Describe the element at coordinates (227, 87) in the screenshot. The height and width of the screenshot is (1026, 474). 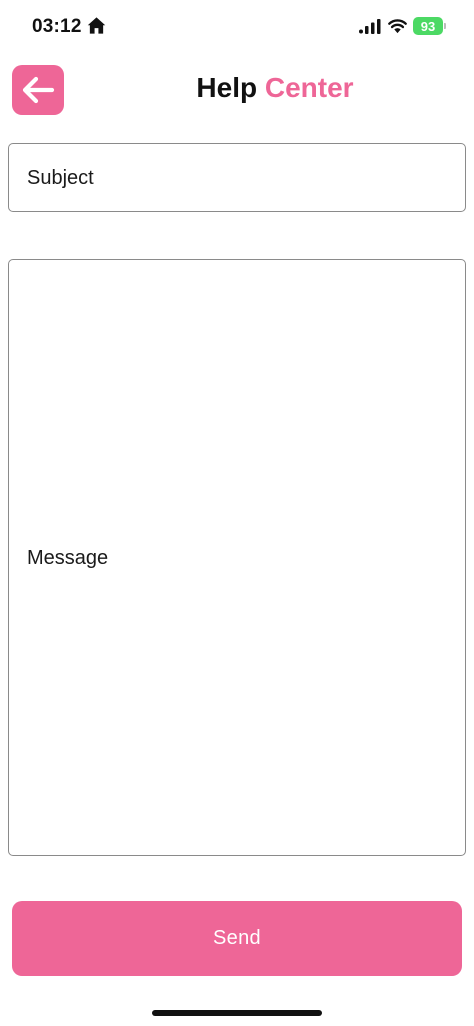
I see `page-title-main: Help` at that location.